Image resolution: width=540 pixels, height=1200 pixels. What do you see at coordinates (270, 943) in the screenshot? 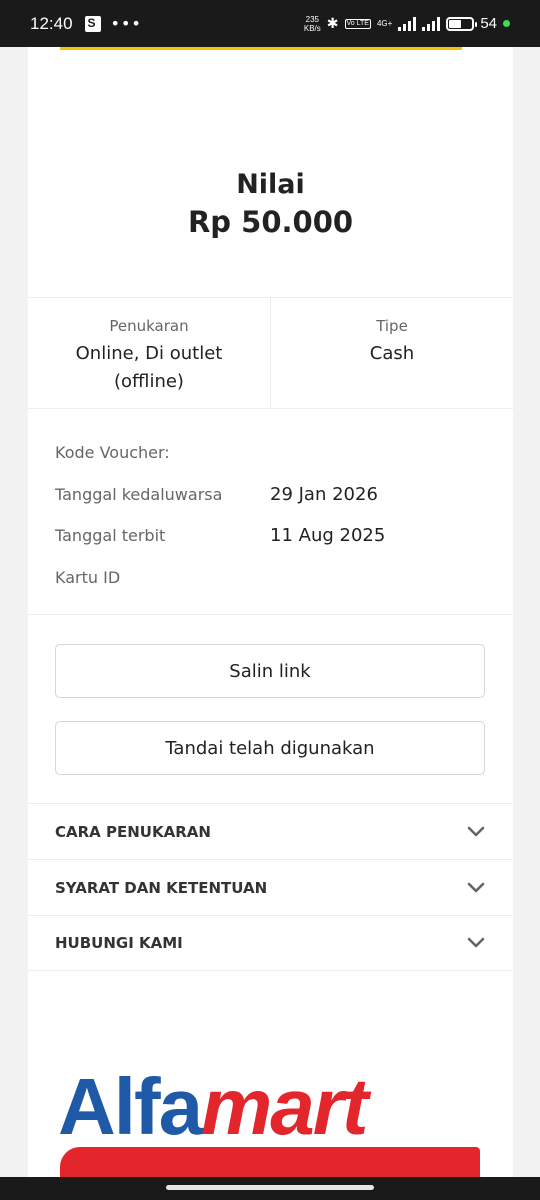
I see `accordion-item-contact: HUBUNGI KAMI` at bounding box center [270, 943].